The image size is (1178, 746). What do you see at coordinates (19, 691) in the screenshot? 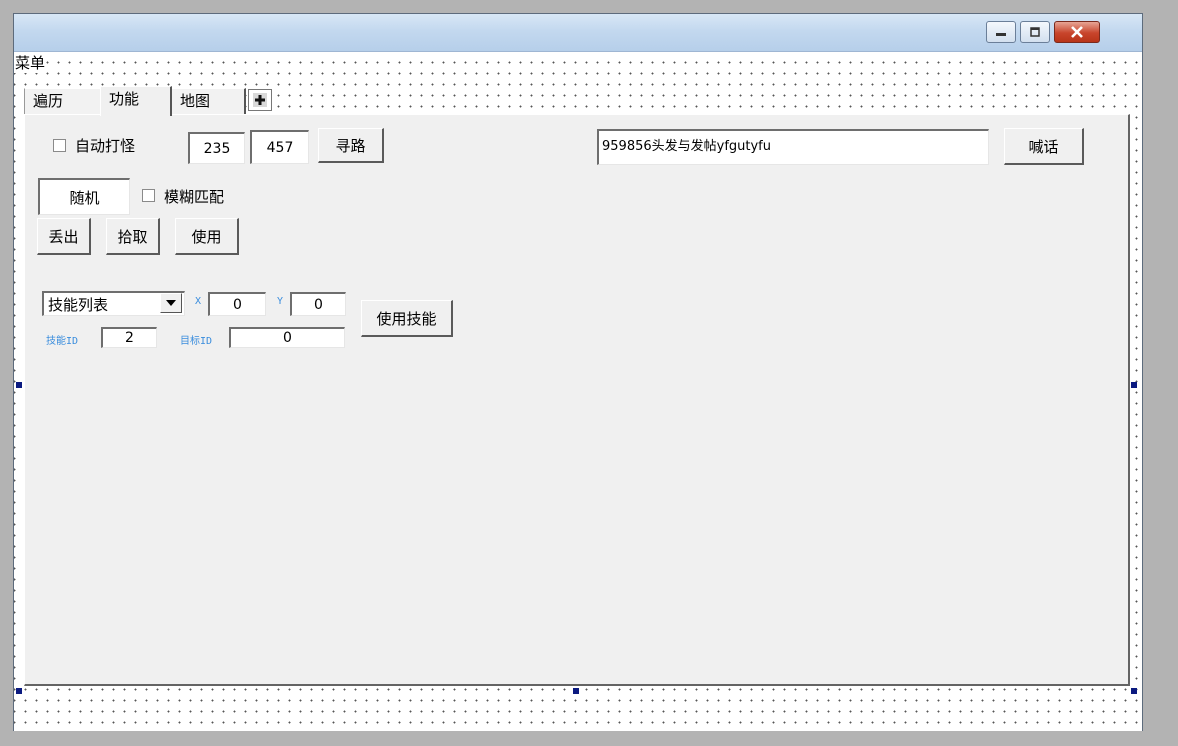
I see `resize-handle-bottom-left` at bounding box center [19, 691].